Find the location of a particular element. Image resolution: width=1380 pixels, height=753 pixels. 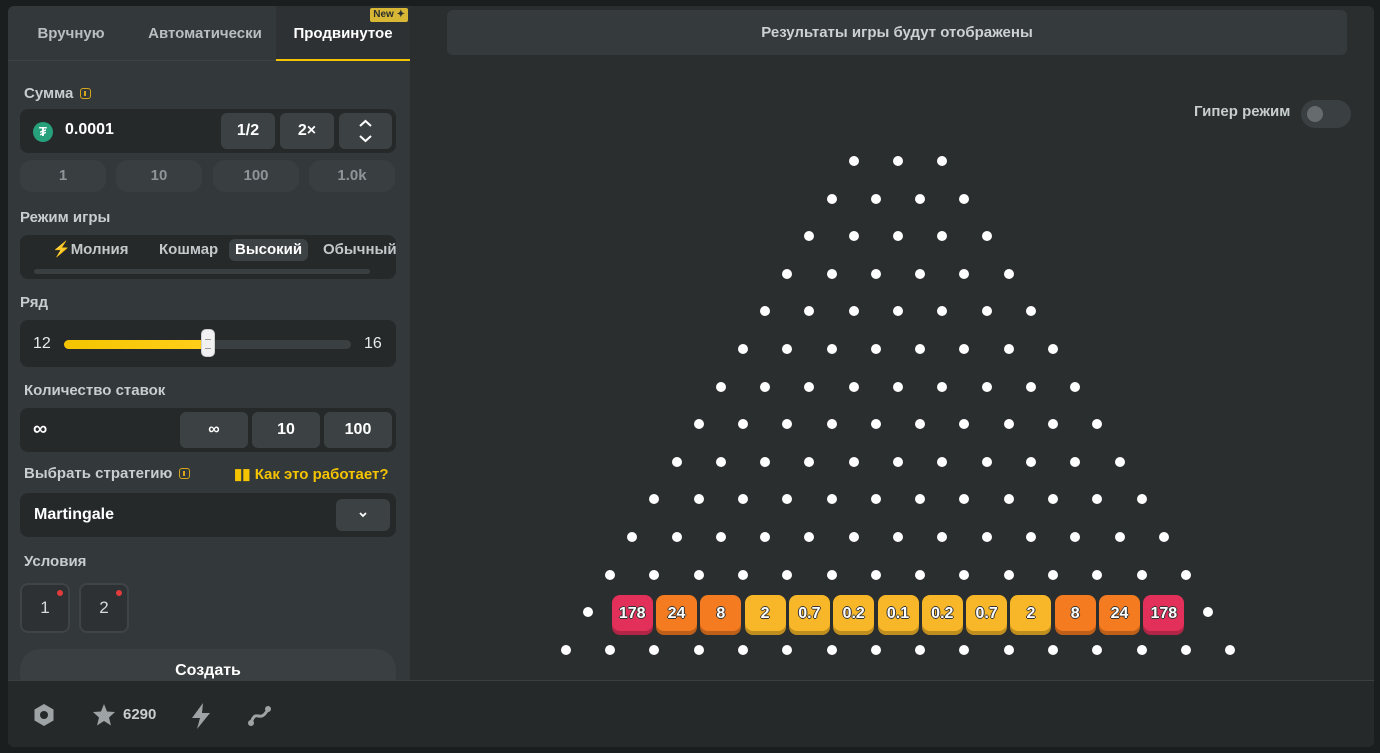

mode-high: Высокий is located at coordinates (269, 250).